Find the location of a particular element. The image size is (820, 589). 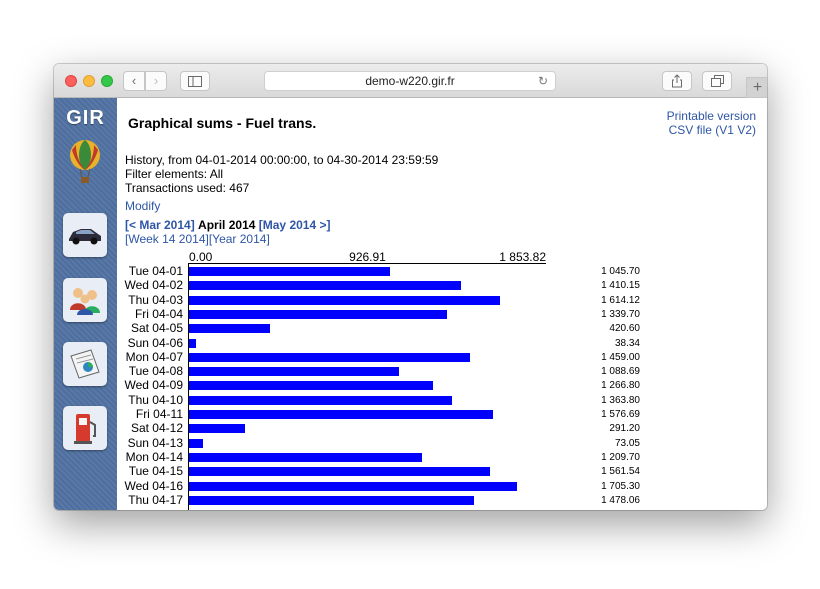

csv-close-paren: ) is located at coordinates (754, 130).